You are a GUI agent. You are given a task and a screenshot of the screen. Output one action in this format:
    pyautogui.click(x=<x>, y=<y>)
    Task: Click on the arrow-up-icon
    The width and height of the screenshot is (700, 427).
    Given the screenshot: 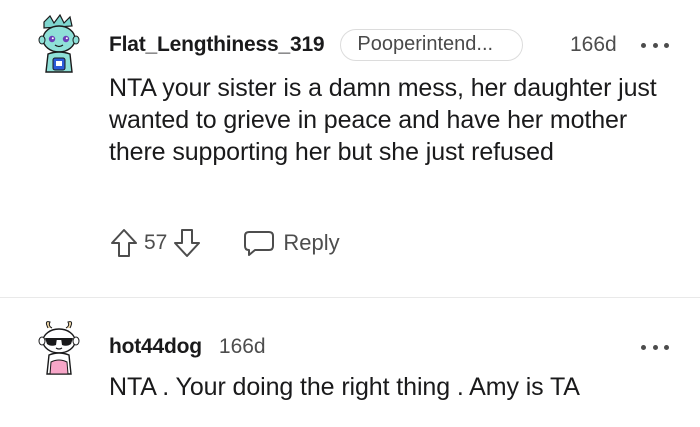 What is the action you would take?
    pyautogui.click(x=124, y=243)
    